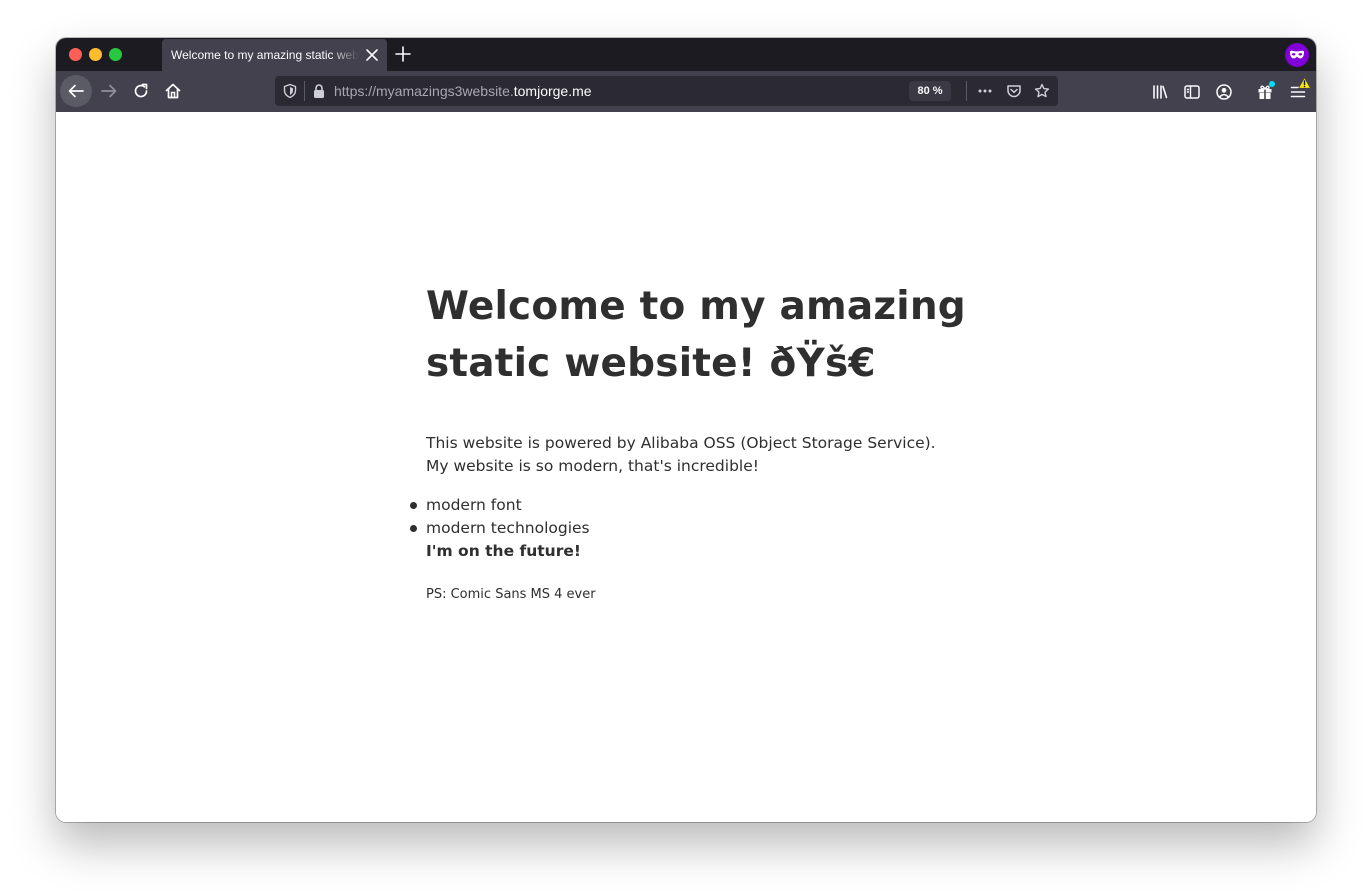  I want to click on url-text: https://myamazings3website.tomjorge.me, so click(463, 91).